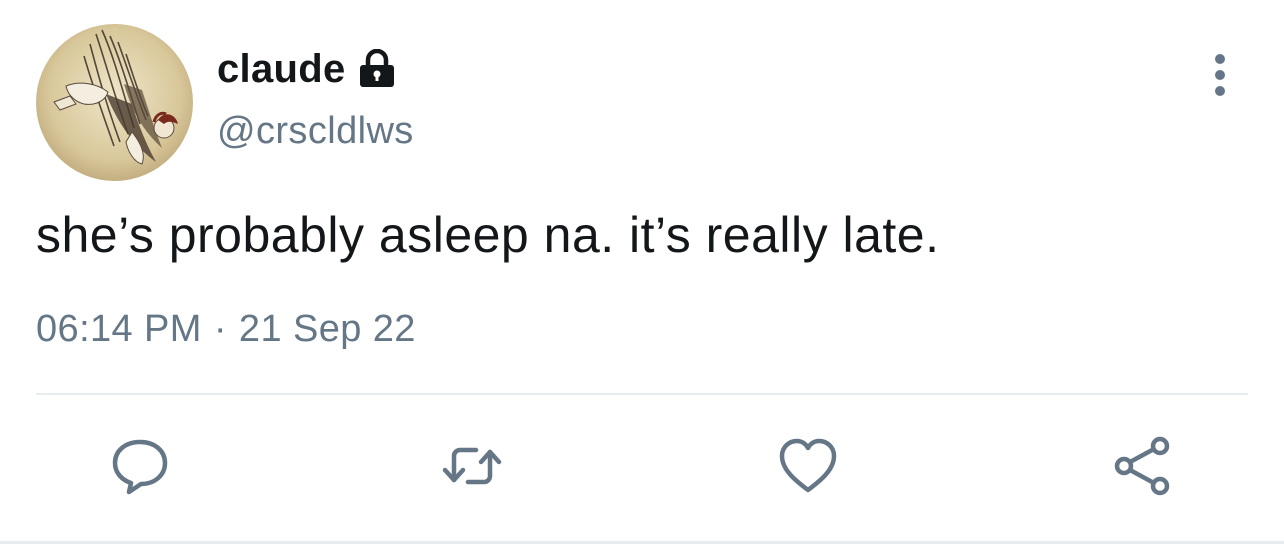  I want to click on avatar-illustration, so click(114, 102).